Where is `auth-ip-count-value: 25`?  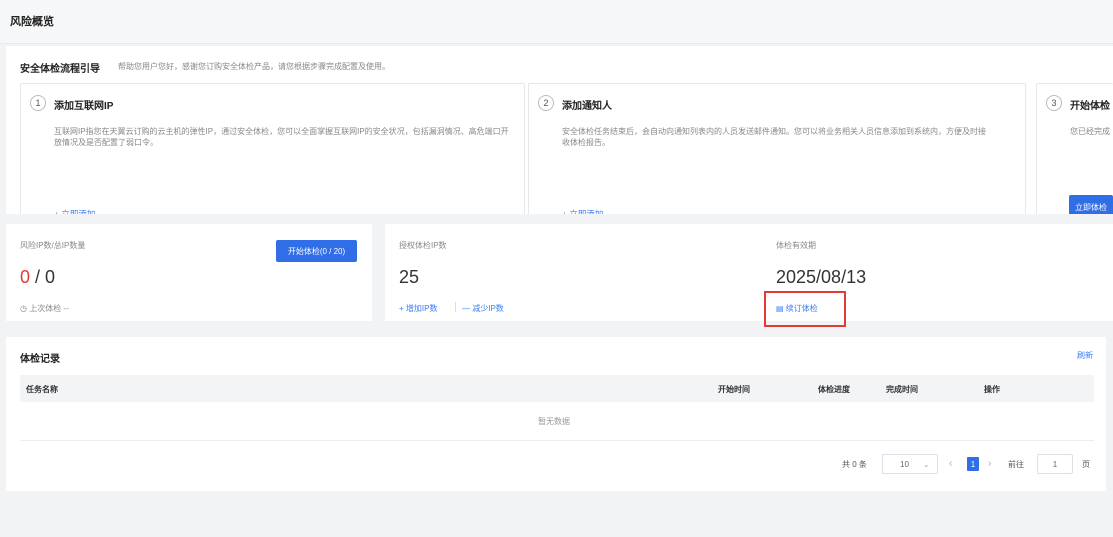
auth-ip-count-value: 25 is located at coordinates (409, 277).